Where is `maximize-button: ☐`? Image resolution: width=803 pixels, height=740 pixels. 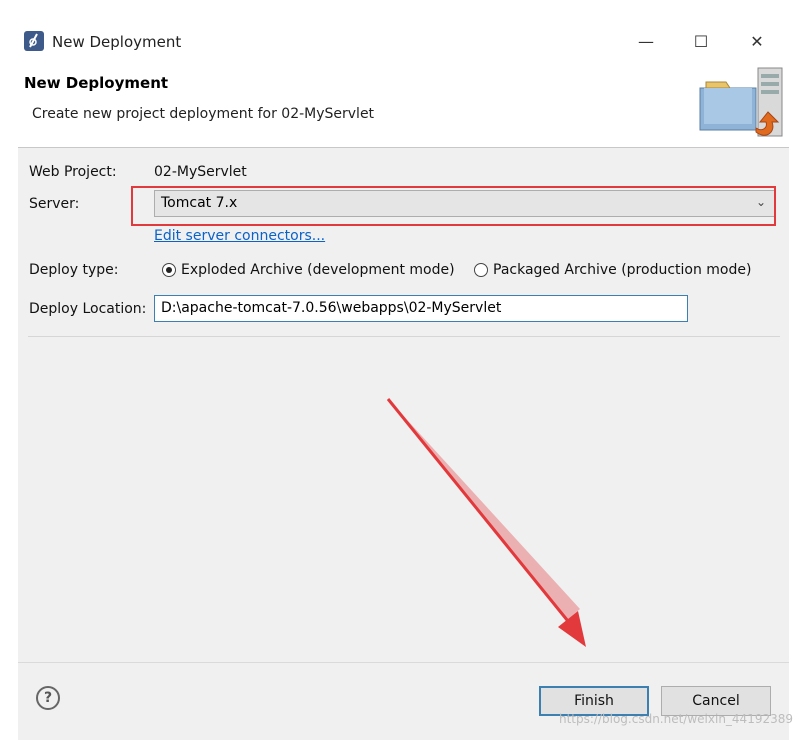
maximize-button: ☐ is located at coordinates (701, 41).